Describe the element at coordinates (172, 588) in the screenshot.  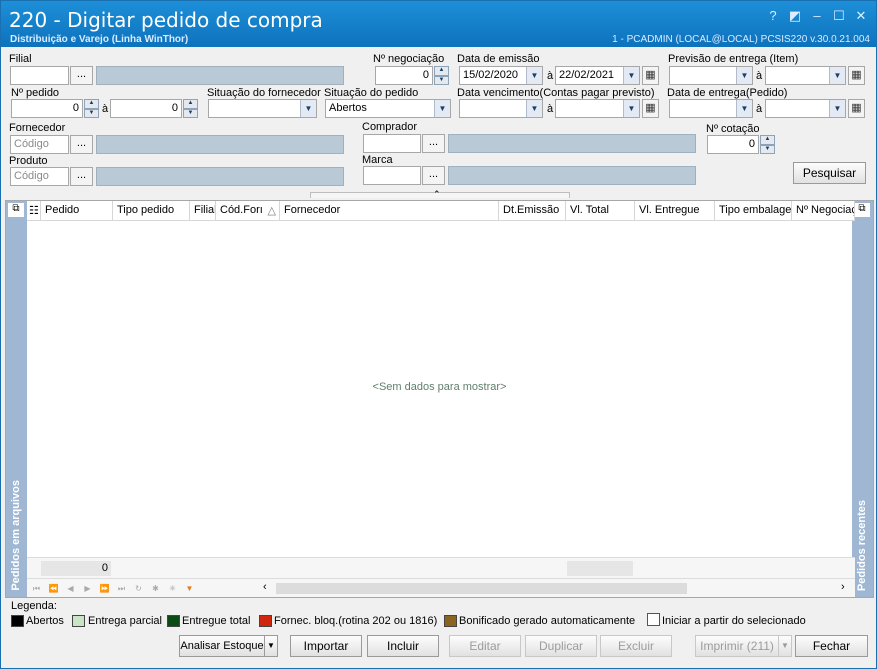
I see `asterisk-icon: ✳` at that location.